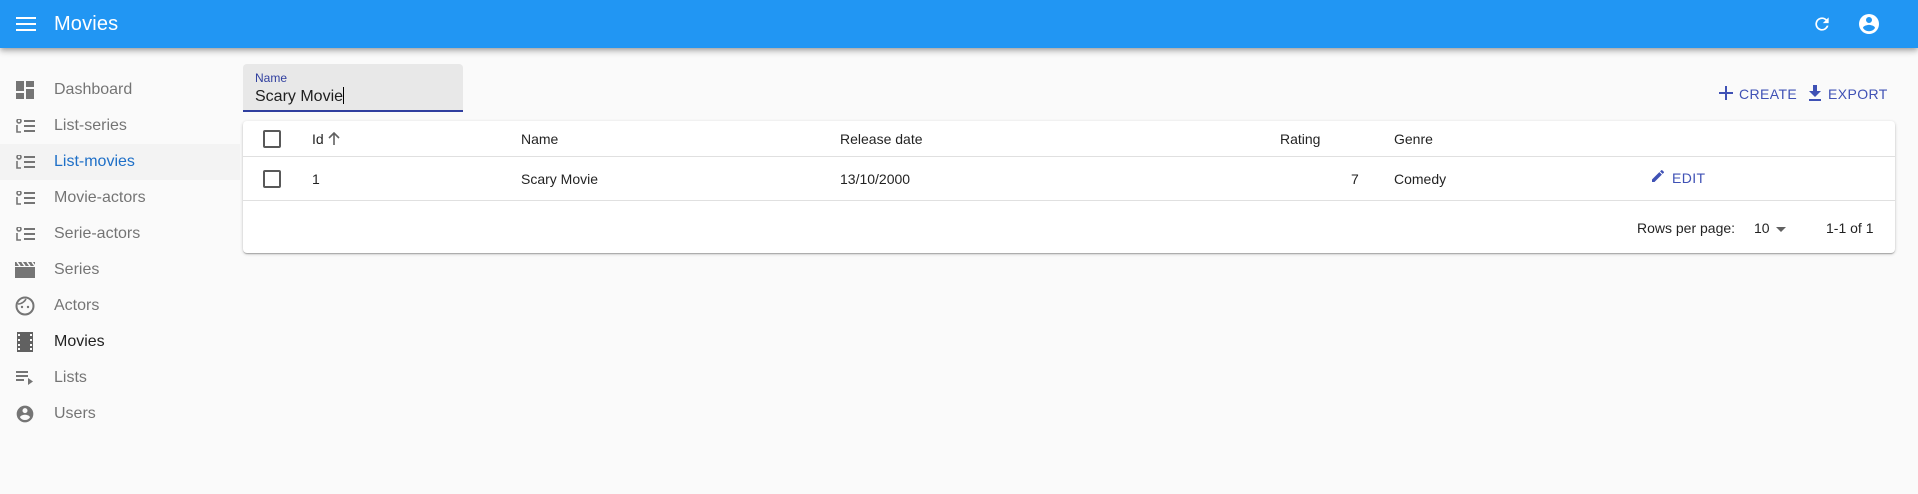  Describe the element at coordinates (355, 96) in the screenshot. I see `name-filter-input: Scary Movie` at that location.